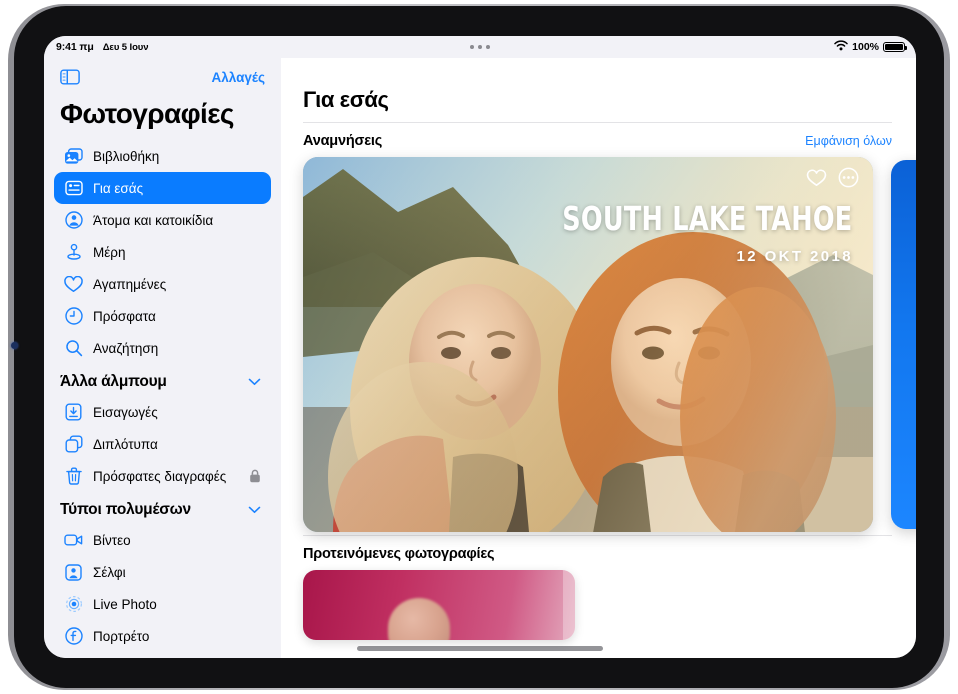 The height and width of the screenshot is (694, 958). What do you see at coordinates (125, 604) in the screenshot?
I see `sidebar-item-label: Live Photo` at bounding box center [125, 604].